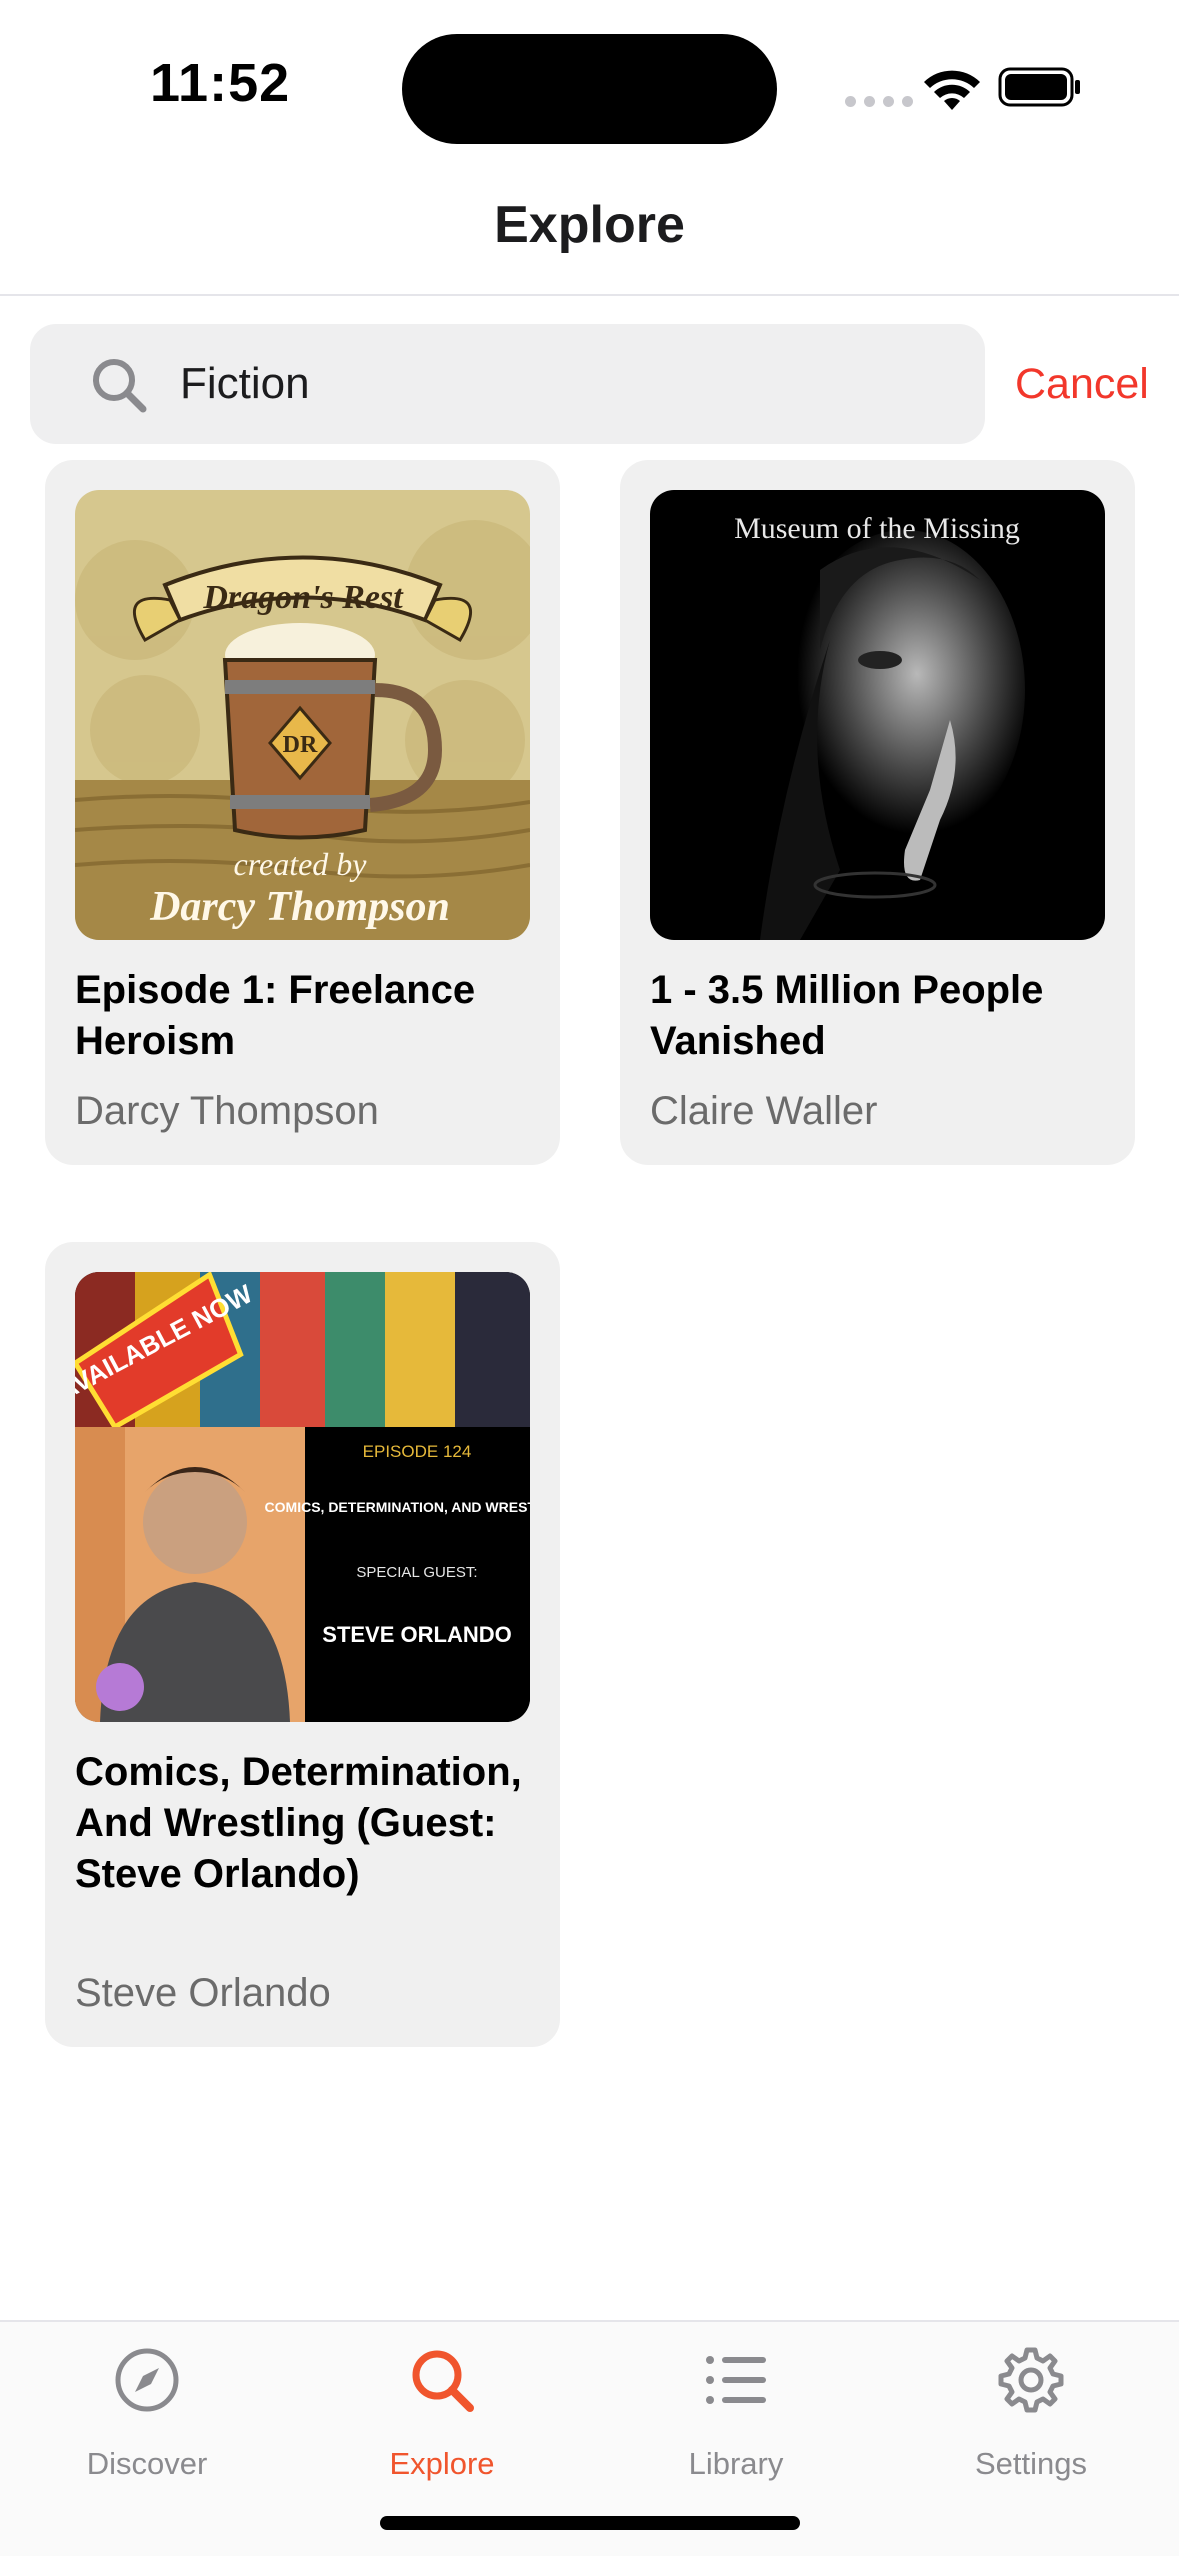 The height and width of the screenshot is (2556, 1179). Describe the element at coordinates (1082, 384) in the screenshot. I see `cancel-button: Cancel` at that location.